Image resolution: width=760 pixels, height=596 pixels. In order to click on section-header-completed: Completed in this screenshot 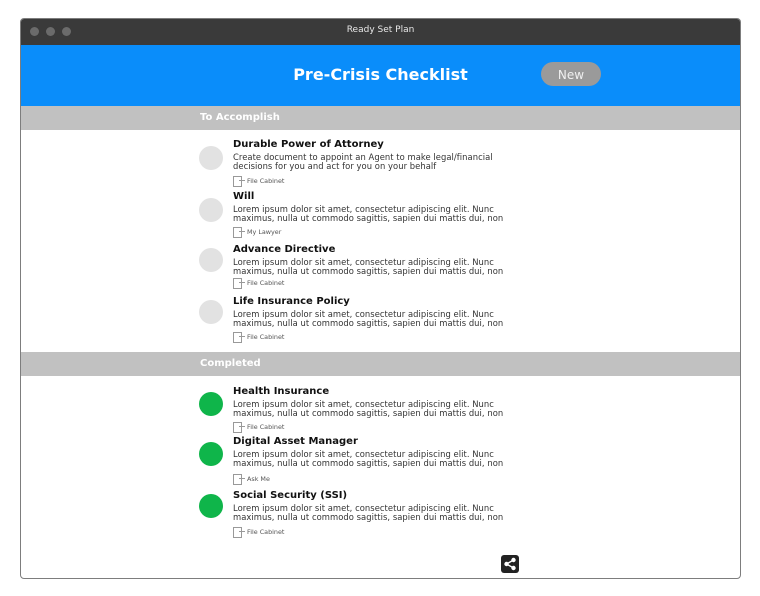, I will do `click(380, 364)`.